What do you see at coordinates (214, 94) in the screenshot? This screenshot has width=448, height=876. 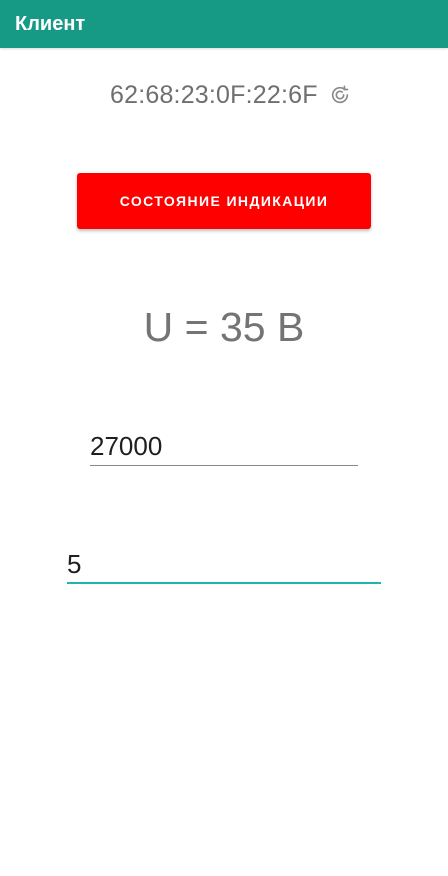 I see `mac-address: 62:68:23:0F:22:6F` at bounding box center [214, 94].